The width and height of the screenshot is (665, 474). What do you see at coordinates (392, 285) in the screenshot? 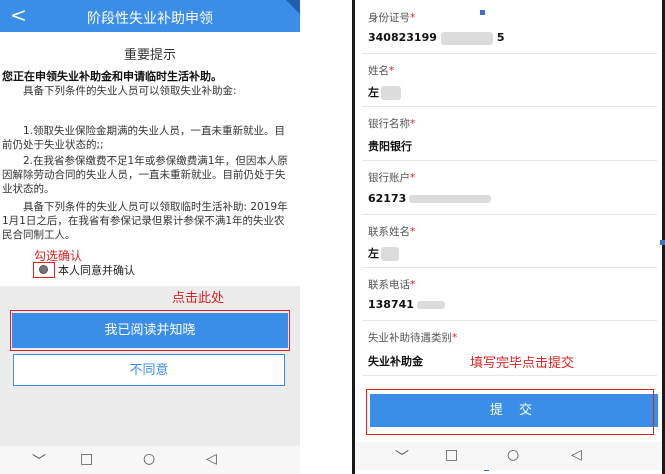
I see `contact-phone-label: 联系电话*` at bounding box center [392, 285].